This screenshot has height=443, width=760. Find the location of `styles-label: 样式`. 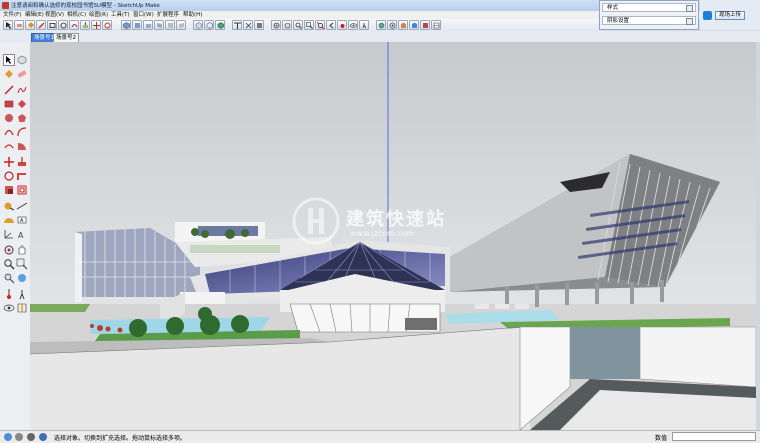

styles-label: 样式 is located at coordinates (613, 8).